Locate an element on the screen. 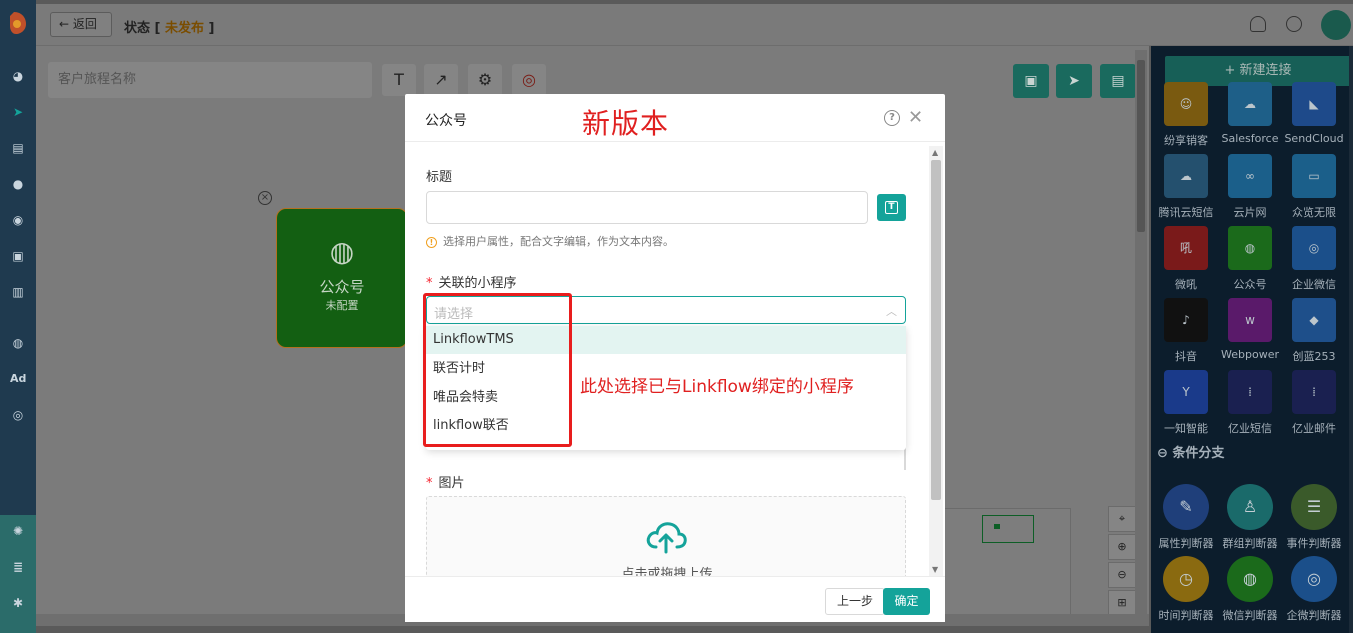  branch-tile: ♙ 群组判断器 is located at coordinates (1250, 517).